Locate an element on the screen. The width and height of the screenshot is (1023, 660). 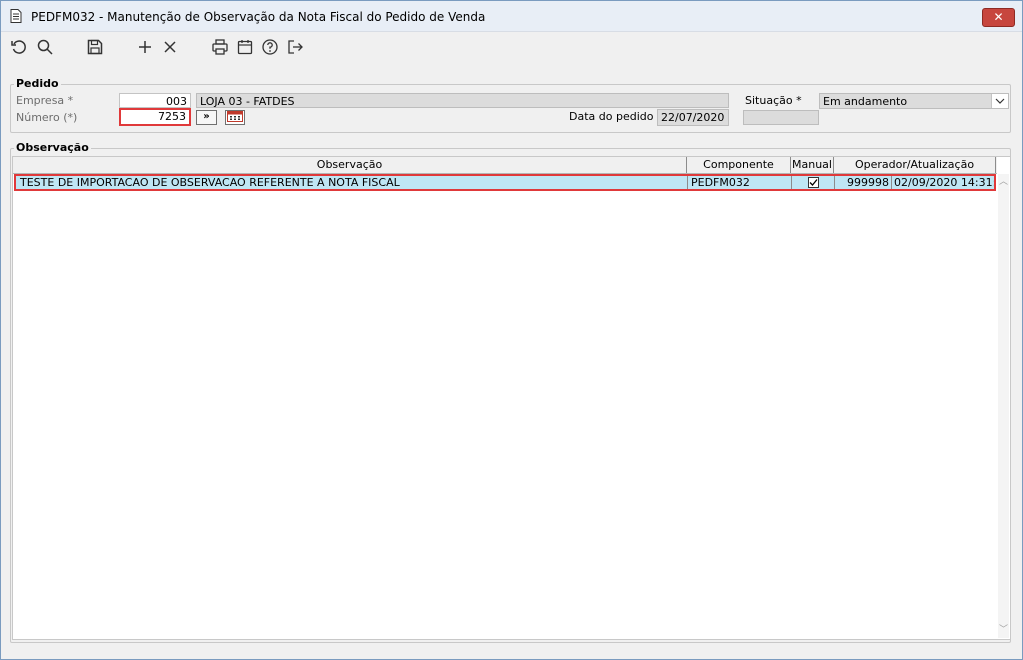
situacao-select: Em andamento is located at coordinates (914, 101).